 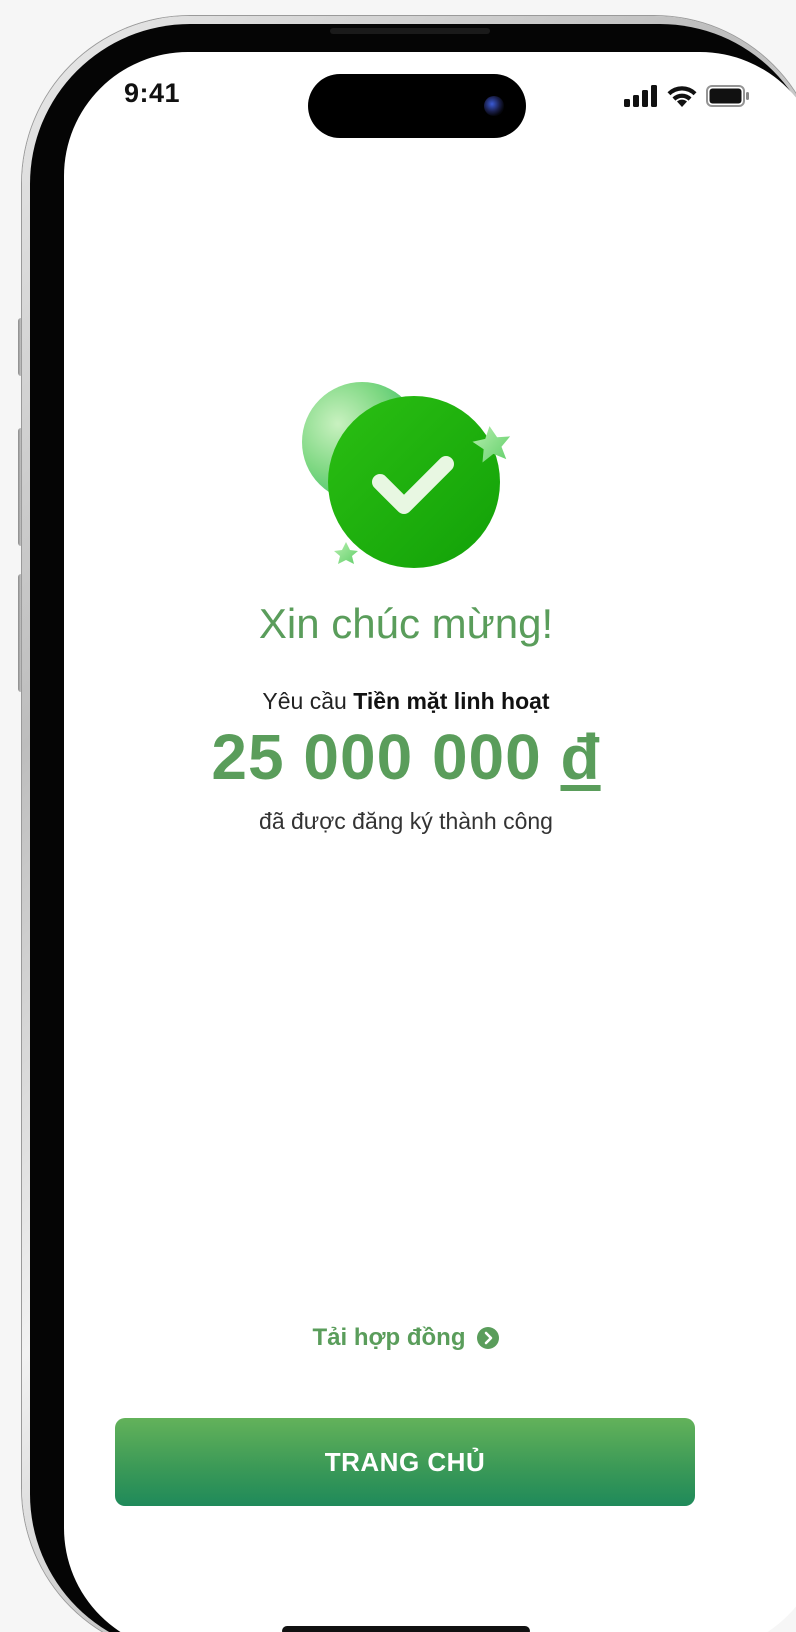 I want to click on front-camera-icon, so click(x=494, y=106).